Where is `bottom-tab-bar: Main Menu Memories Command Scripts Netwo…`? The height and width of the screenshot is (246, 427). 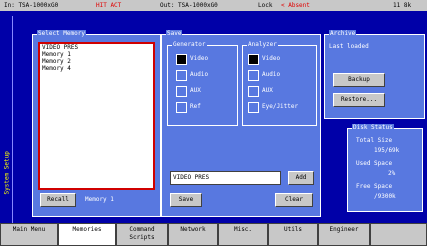
bottom-tab-bar: Main Menu Memories Command Scripts Netwo… is located at coordinates (213, 234).